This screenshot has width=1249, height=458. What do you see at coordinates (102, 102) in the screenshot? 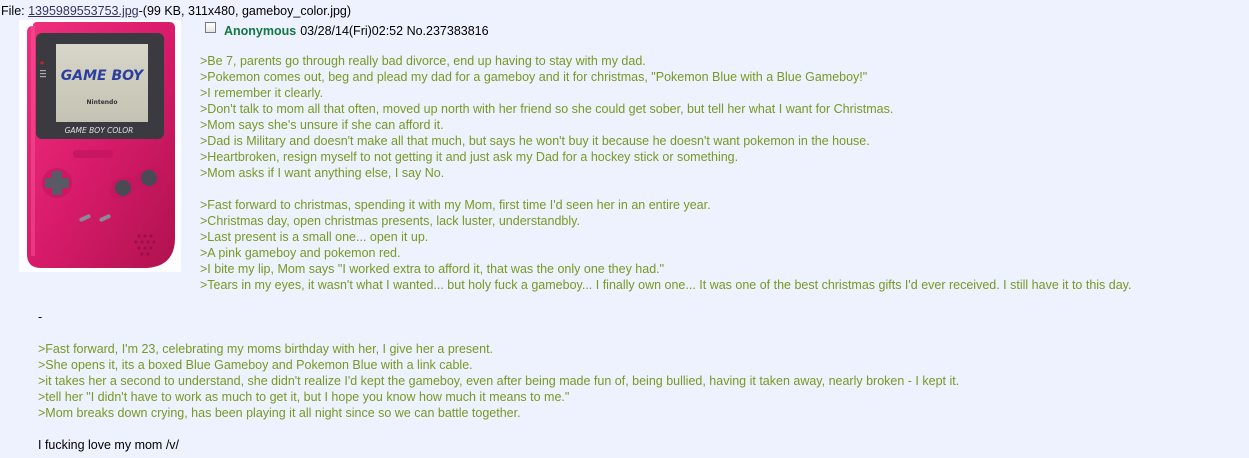
I see `screen-nintendo-text: Nintendo` at bounding box center [102, 102].